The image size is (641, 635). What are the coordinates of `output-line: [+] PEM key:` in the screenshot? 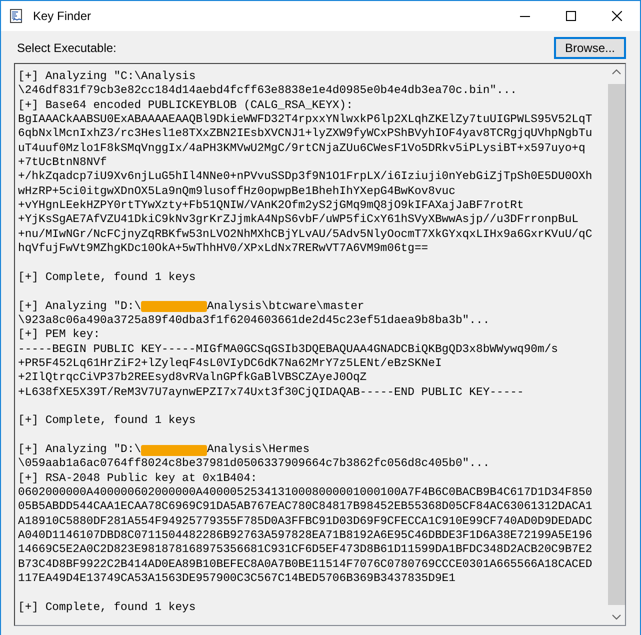 It's located at (60, 335).